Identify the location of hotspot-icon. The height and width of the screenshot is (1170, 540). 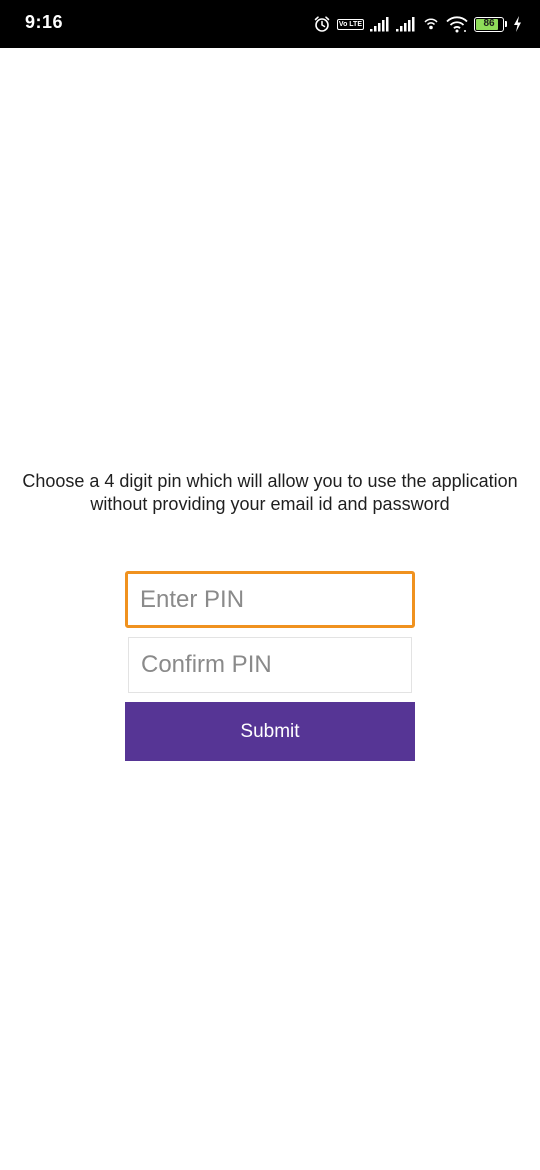
(431, 24).